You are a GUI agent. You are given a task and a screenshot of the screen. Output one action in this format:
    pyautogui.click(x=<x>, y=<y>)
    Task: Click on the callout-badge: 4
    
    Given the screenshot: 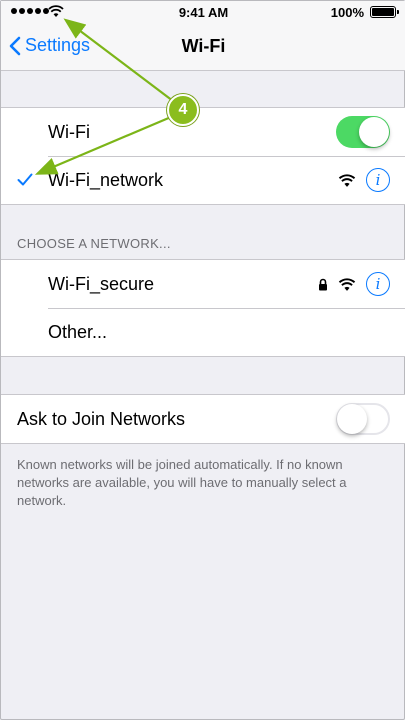 What is the action you would take?
    pyautogui.click(x=183, y=110)
    